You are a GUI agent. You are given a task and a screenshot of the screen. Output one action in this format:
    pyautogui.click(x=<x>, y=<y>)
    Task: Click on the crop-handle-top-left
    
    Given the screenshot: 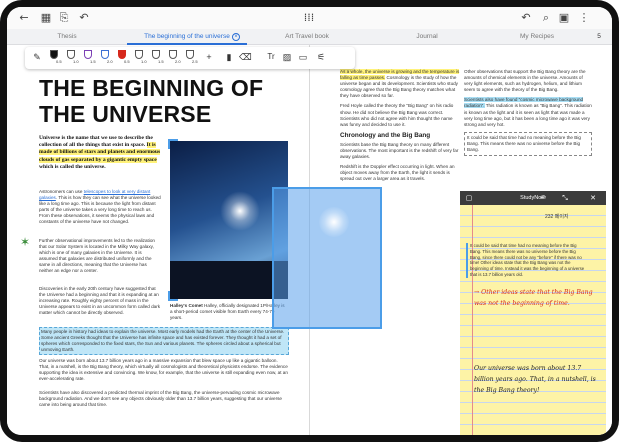 What is the action you would take?
    pyautogui.click(x=173, y=144)
    